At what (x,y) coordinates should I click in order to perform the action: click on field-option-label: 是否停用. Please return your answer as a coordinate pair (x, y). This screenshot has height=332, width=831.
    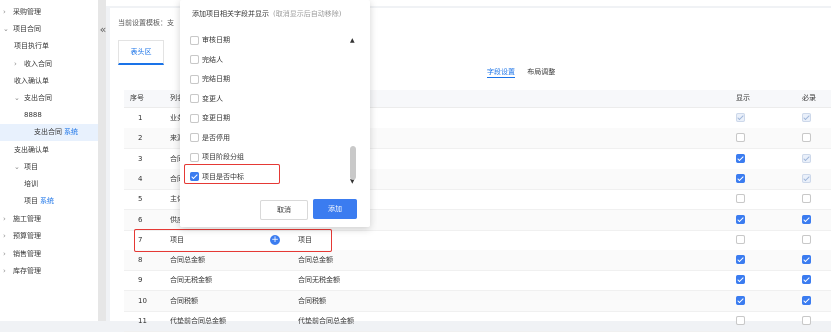
    Looking at the image, I should click on (216, 137).